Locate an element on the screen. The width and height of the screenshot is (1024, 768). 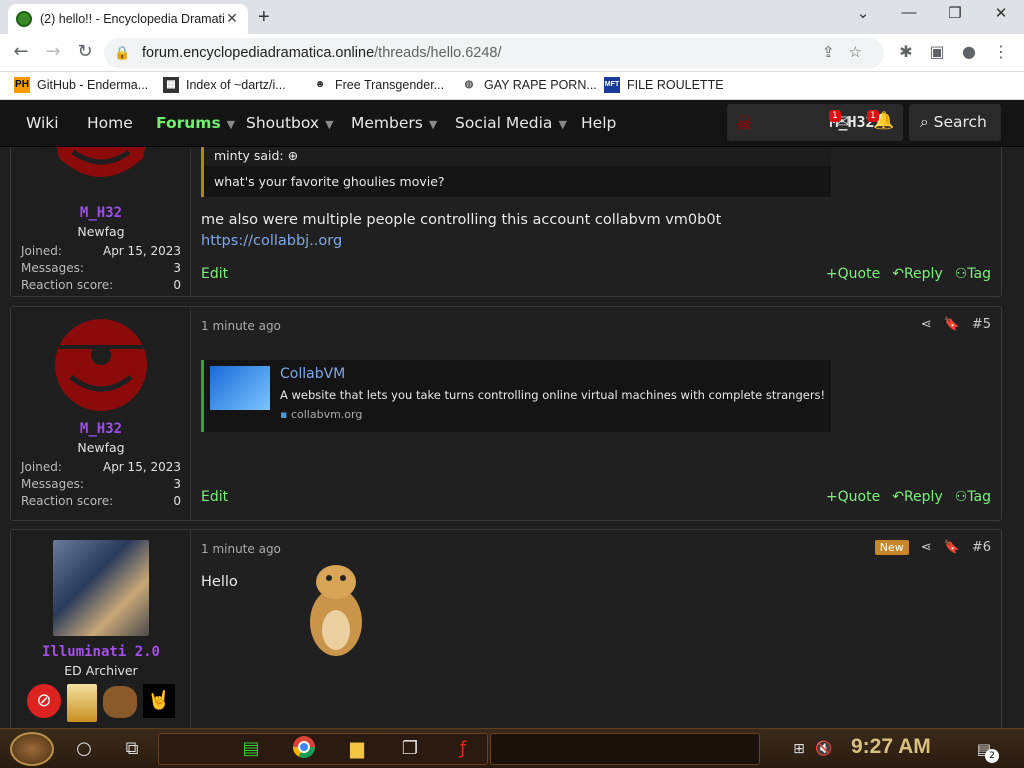
nav-help: Help is located at coordinates (598, 123).